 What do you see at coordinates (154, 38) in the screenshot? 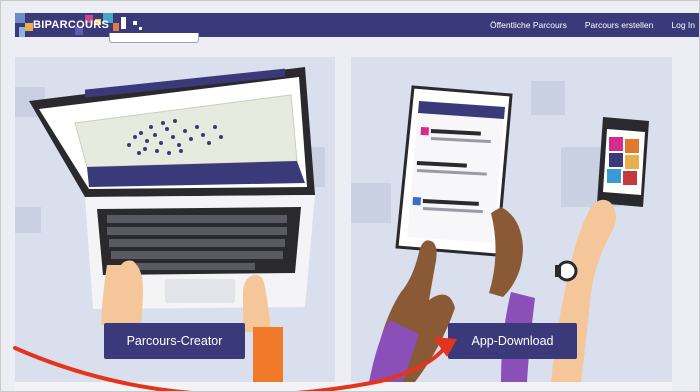
I see `search-box` at bounding box center [154, 38].